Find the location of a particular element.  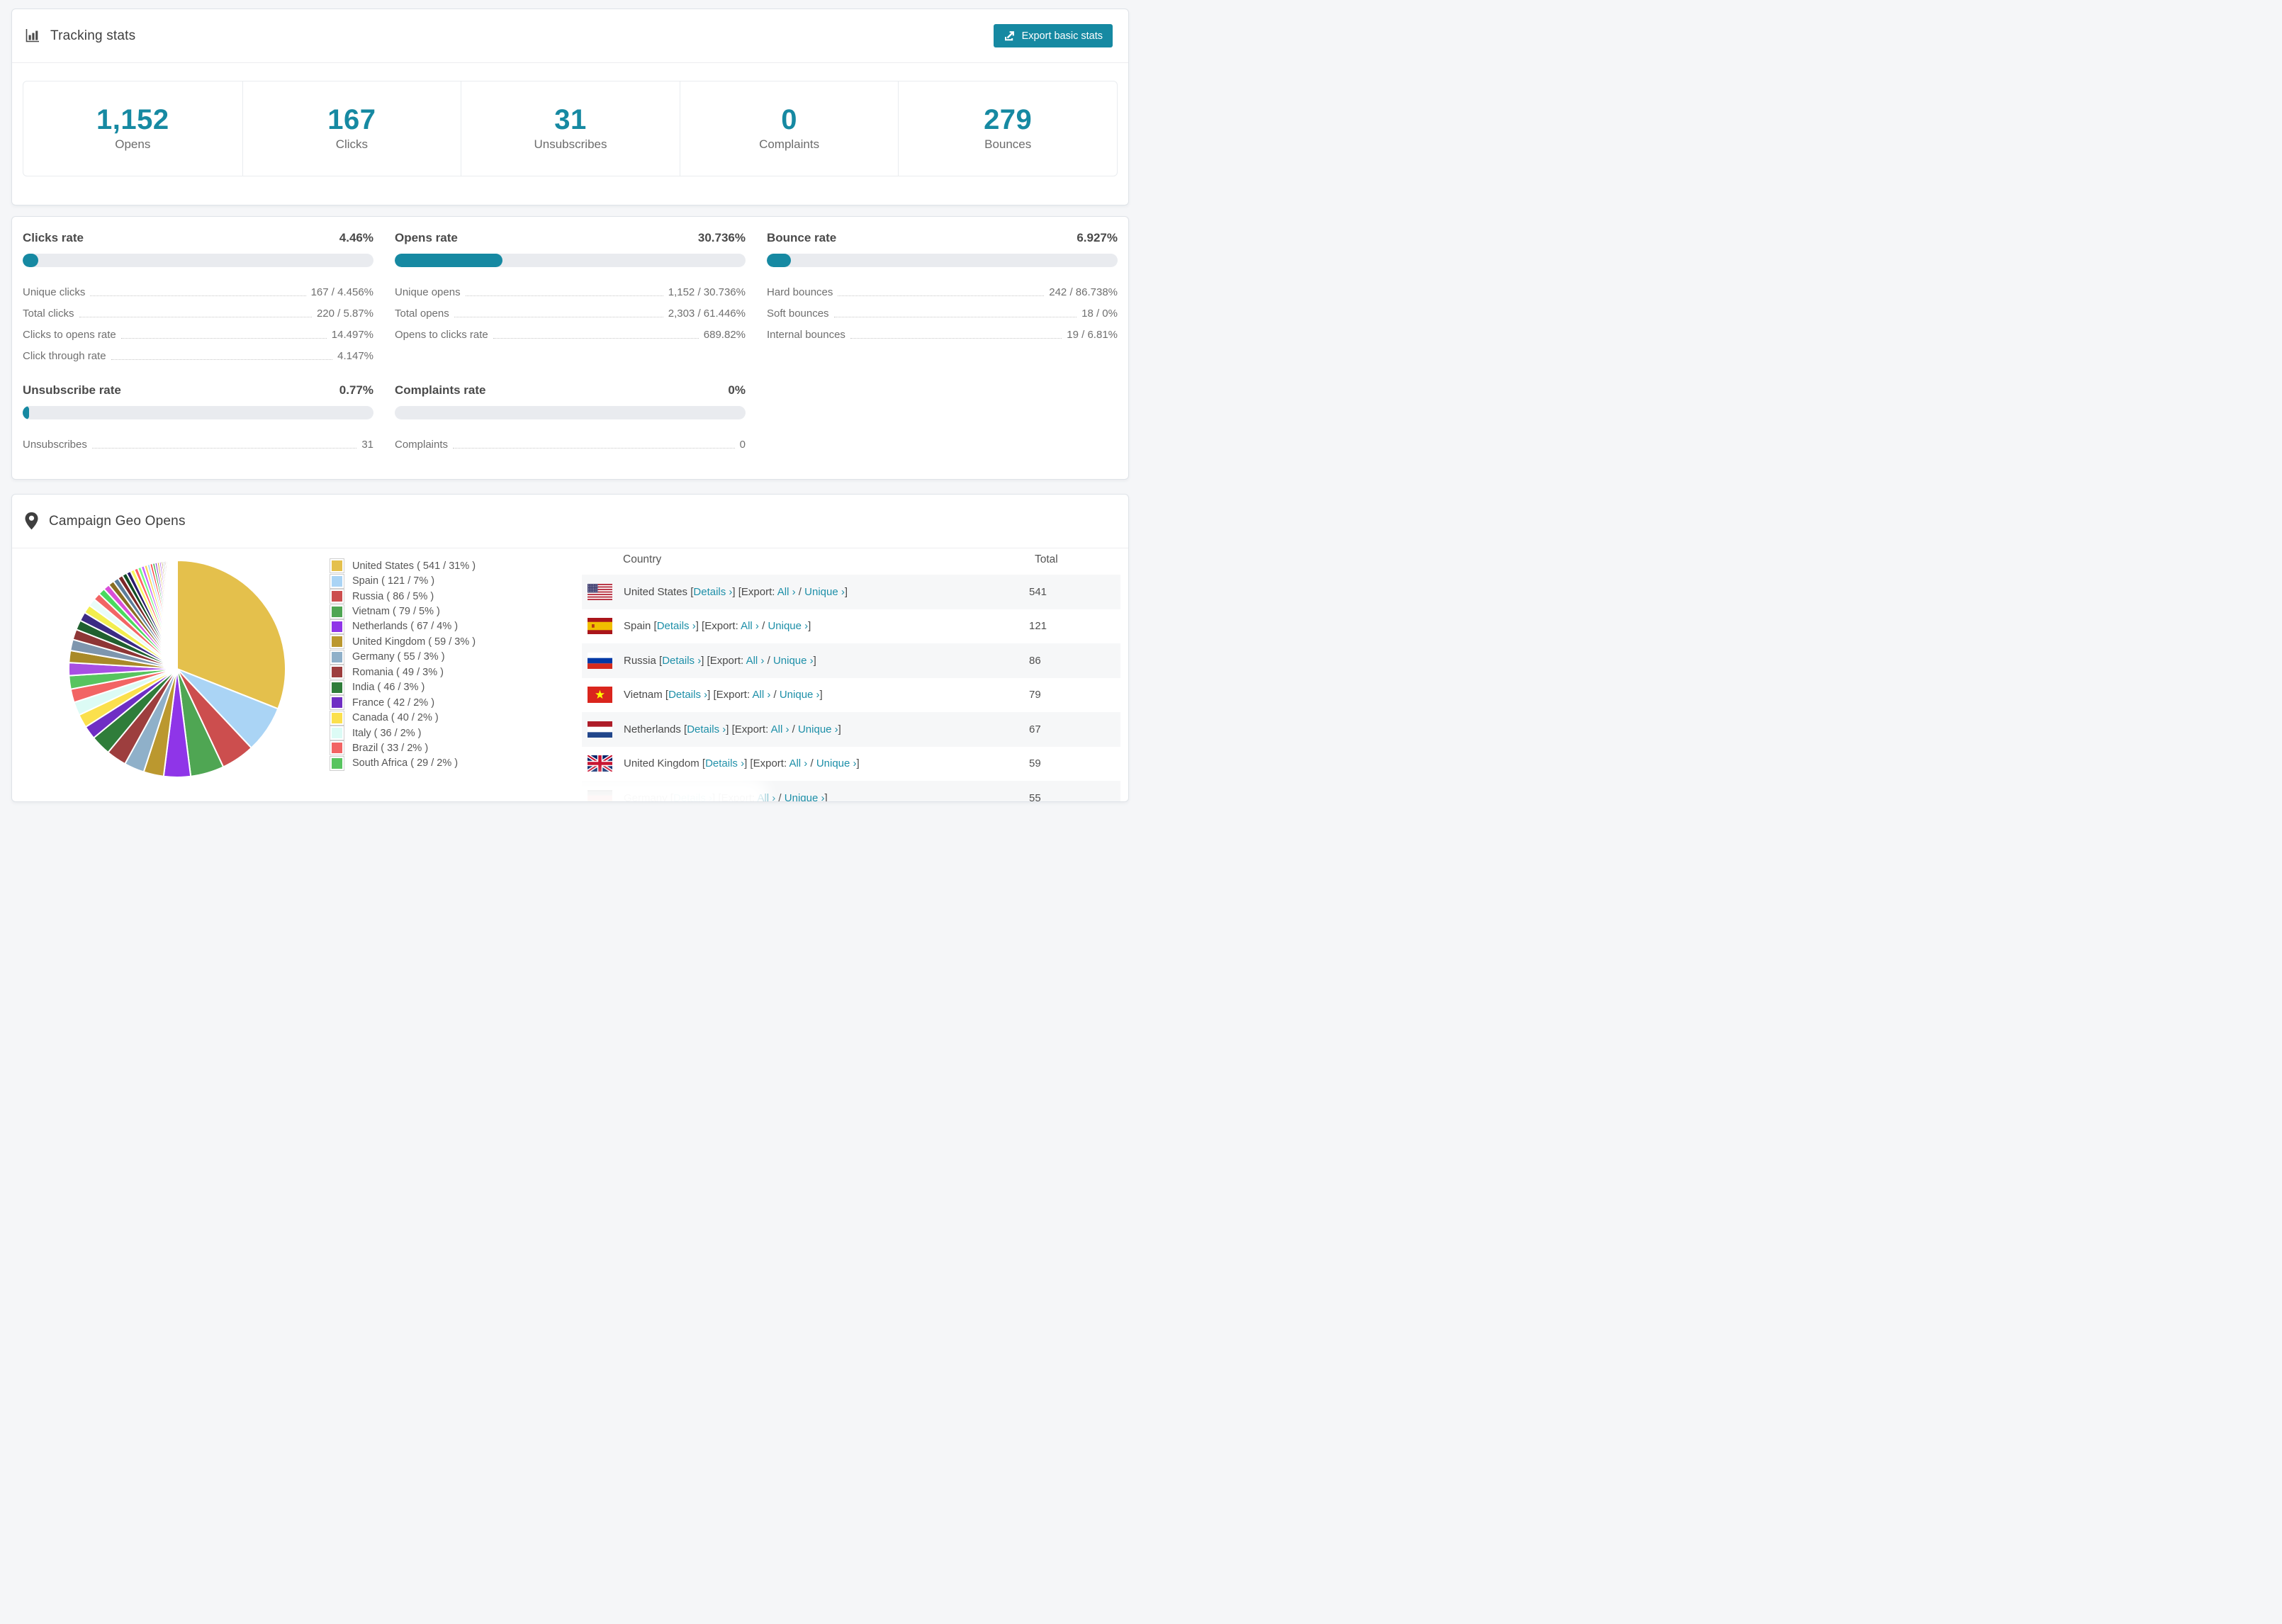

rate-detail-row: Clicks to opens rate 14.497% is located at coordinates (198, 331).